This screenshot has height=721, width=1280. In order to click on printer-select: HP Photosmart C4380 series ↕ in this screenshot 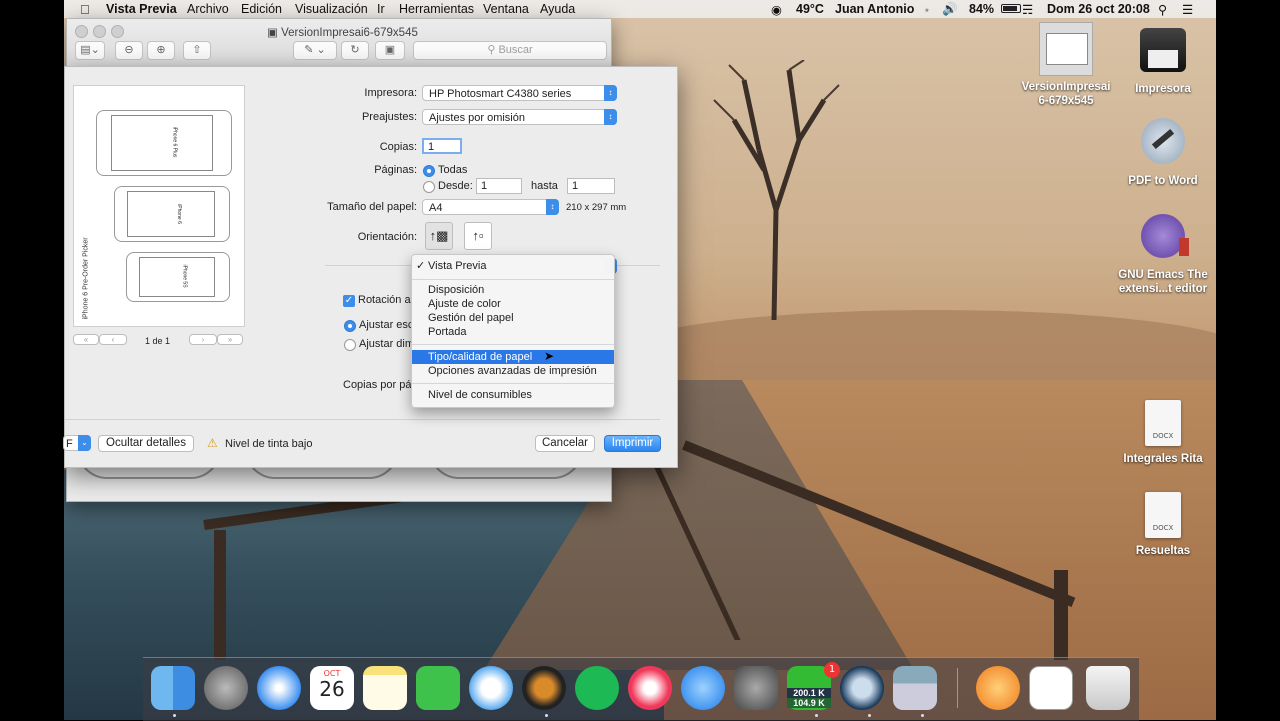, I will do `click(519, 93)`.